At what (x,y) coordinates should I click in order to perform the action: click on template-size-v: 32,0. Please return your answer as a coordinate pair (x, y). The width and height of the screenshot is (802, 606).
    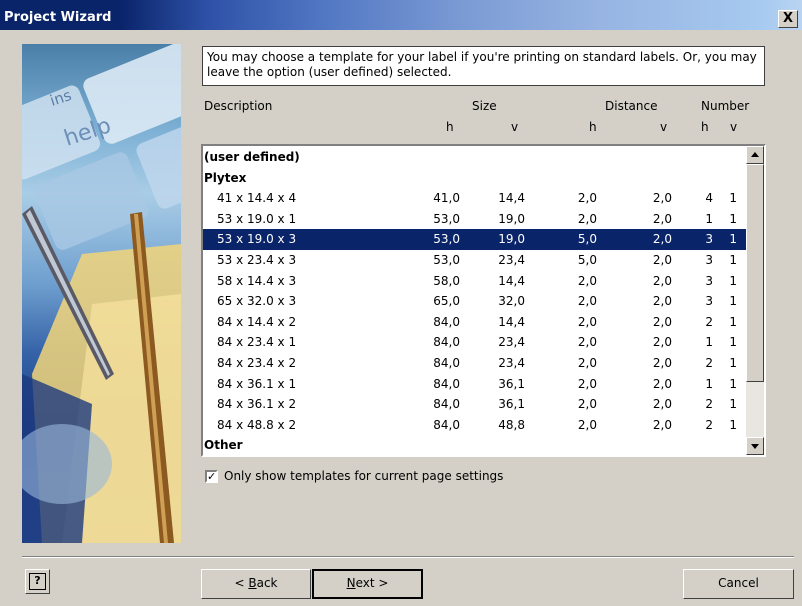
    Looking at the image, I should click on (511, 301).